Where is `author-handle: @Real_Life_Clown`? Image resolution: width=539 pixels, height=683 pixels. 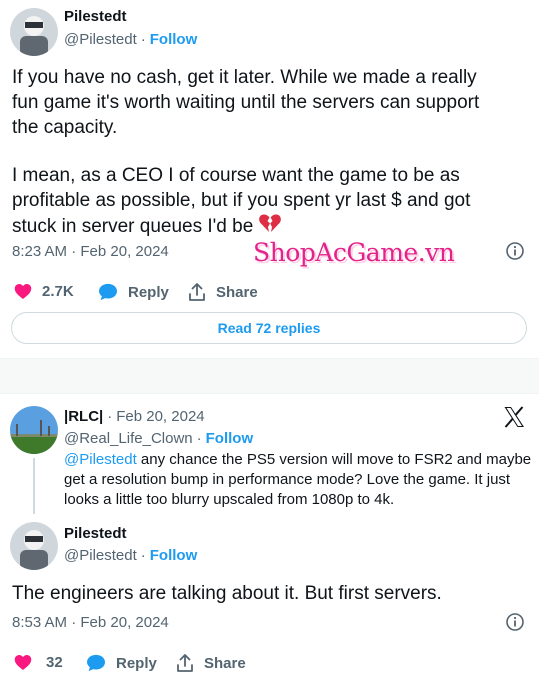
author-handle: @Real_Life_Clown is located at coordinates (128, 438).